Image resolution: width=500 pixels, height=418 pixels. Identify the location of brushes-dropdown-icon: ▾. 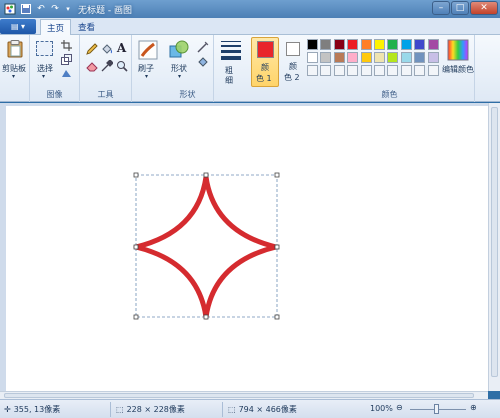
(146, 76).